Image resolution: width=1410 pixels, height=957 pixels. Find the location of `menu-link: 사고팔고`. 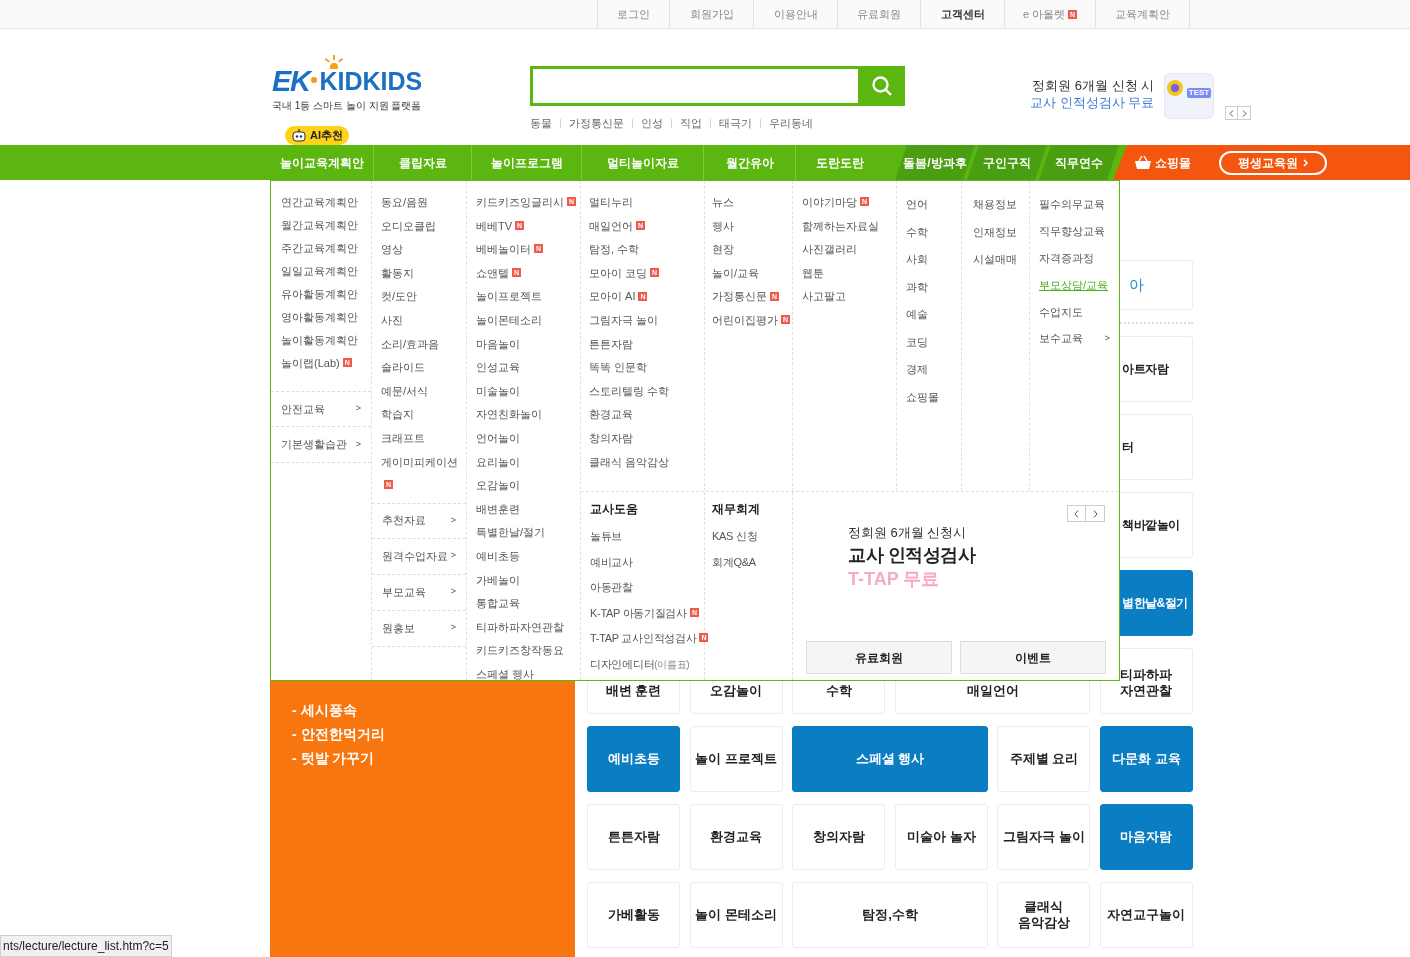

menu-link: 사고팔고 is located at coordinates (824, 296).